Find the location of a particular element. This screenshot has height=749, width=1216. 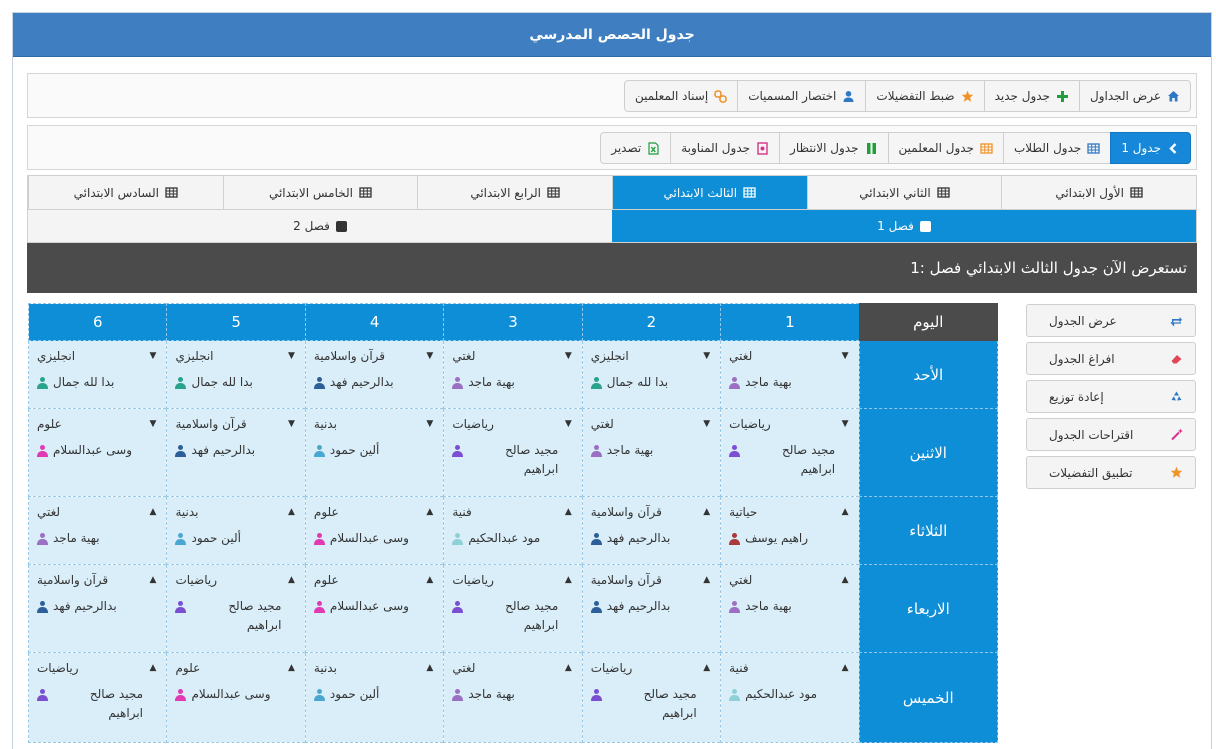

tab-class-1: فصل 1 is located at coordinates (904, 226).